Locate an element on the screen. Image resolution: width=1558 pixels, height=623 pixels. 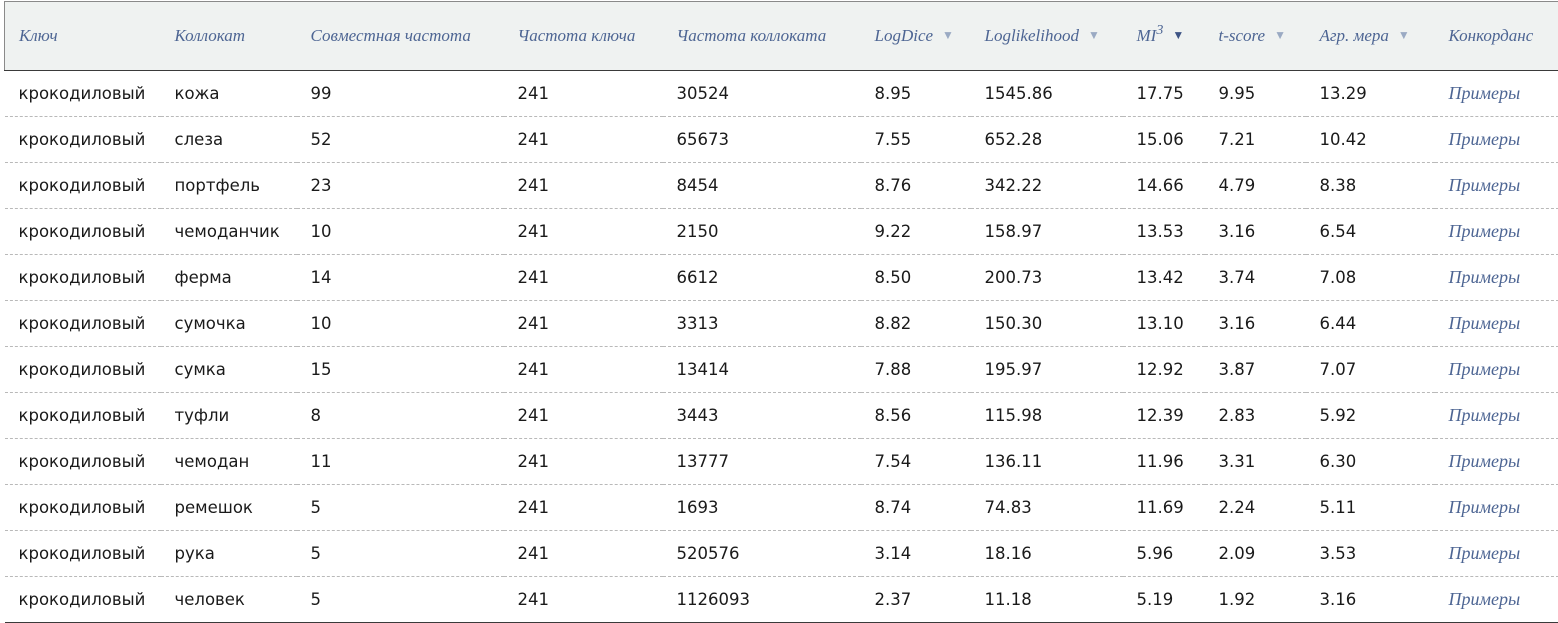
collocate-cell: портфель is located at coordinates (228, 185).